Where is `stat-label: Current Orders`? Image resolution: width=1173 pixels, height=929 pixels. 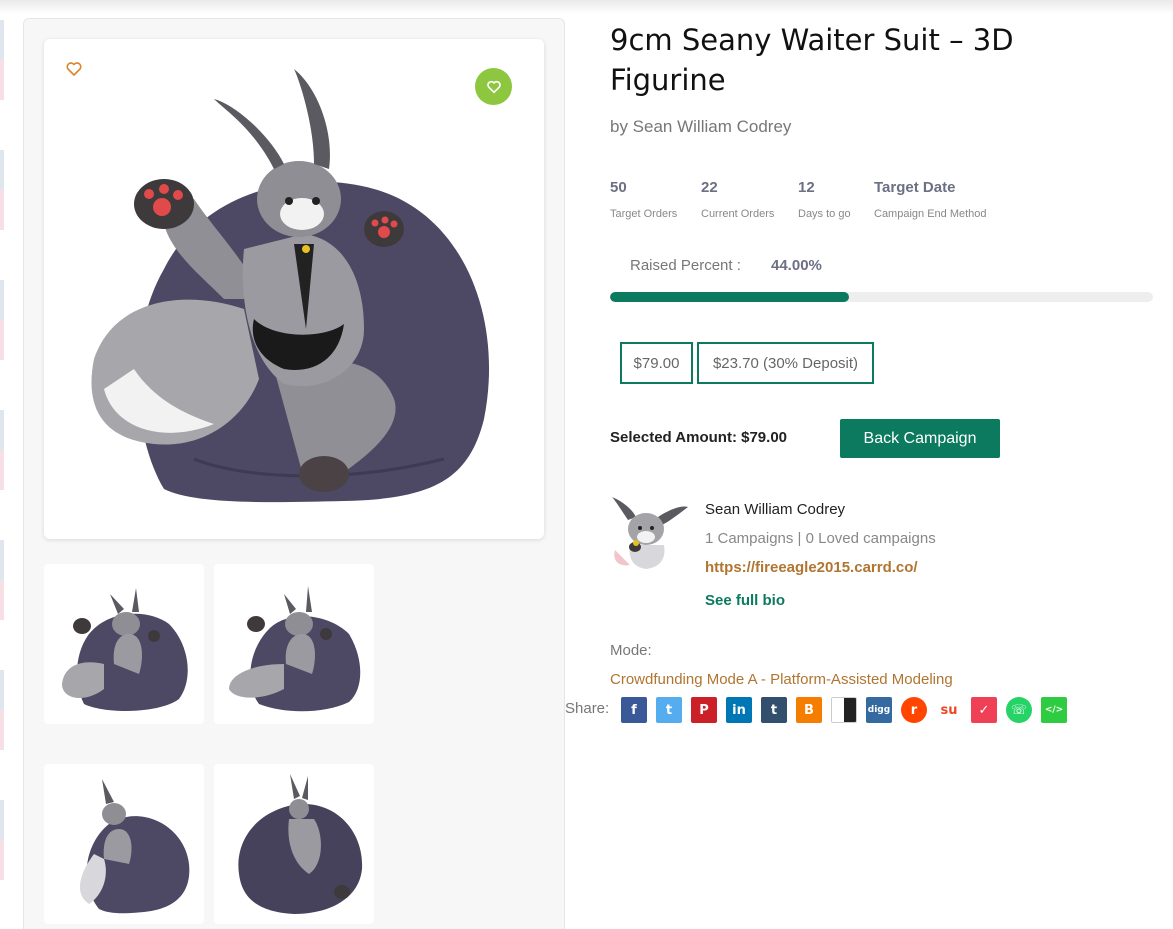 stat-label: Current Orders is located at coordinates (738, 214).